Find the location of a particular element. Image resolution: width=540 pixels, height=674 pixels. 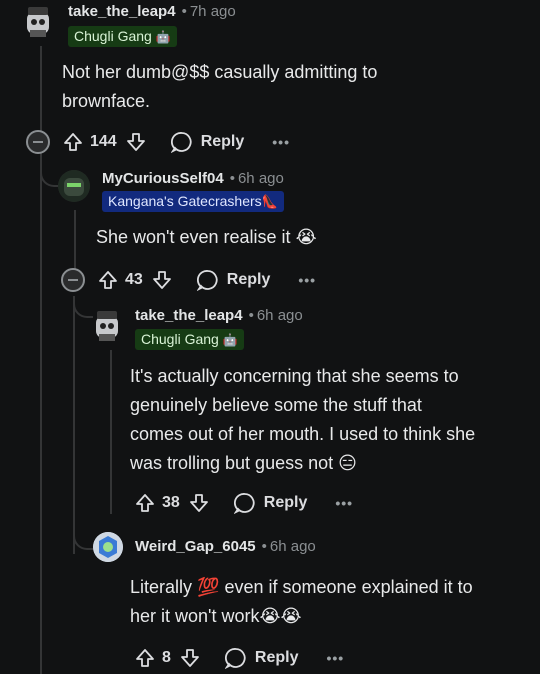

comment-header: MyCuriousSelf04 • 6h ago is located at coordinates (193, 178).